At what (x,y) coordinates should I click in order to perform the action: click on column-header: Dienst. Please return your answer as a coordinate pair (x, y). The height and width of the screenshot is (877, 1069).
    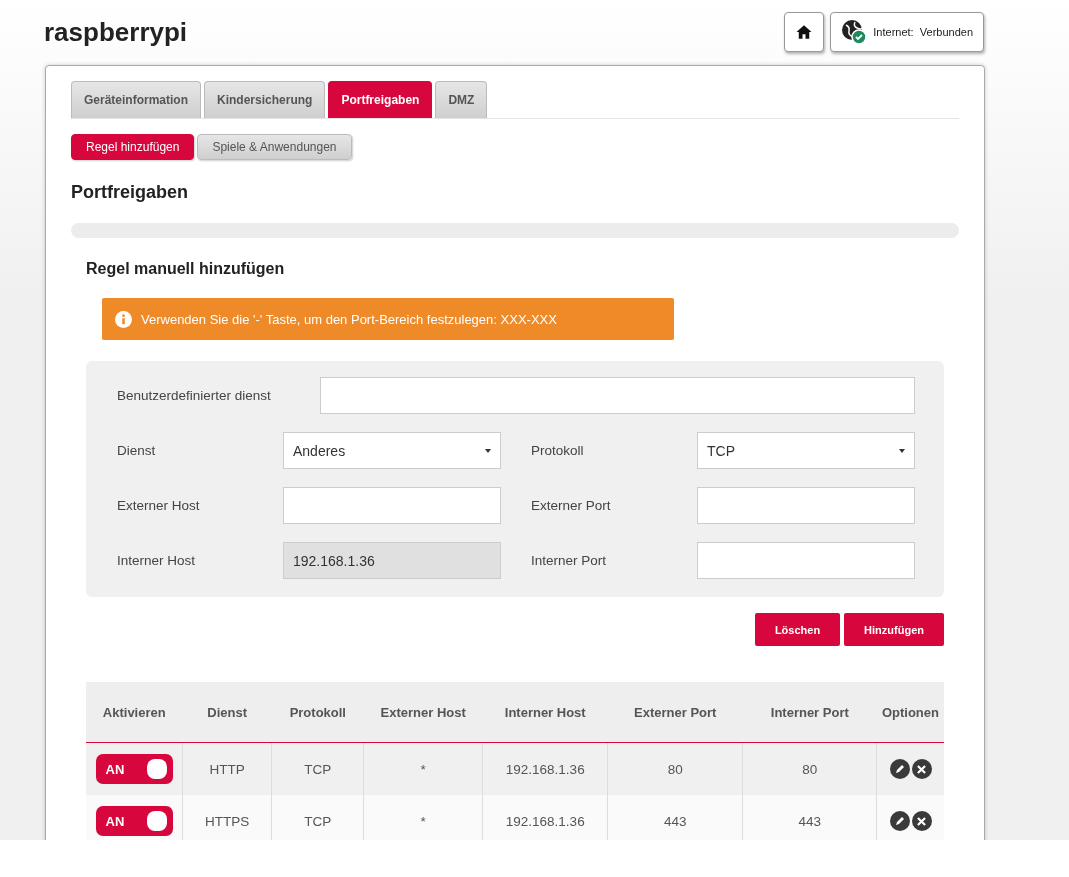
    Looking at the image, I should click on (227, 712).